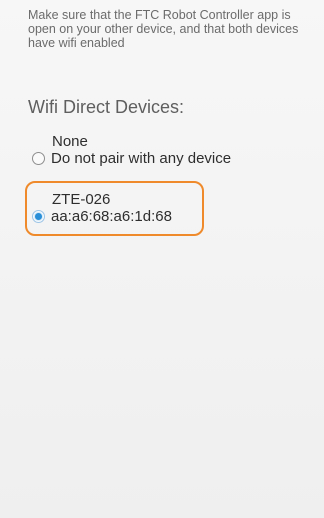 The image size is (324, 518). I want to click on device-option-none: None Do not pair with any device, so click(131, 150).